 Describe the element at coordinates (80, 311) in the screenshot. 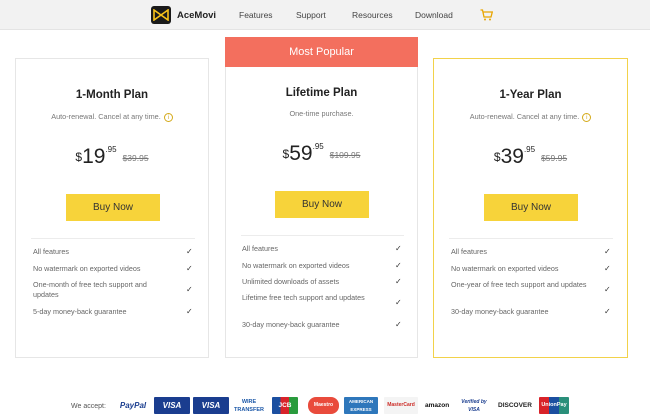

I see `feature-item: 5-day money-back guarantee` at that location.